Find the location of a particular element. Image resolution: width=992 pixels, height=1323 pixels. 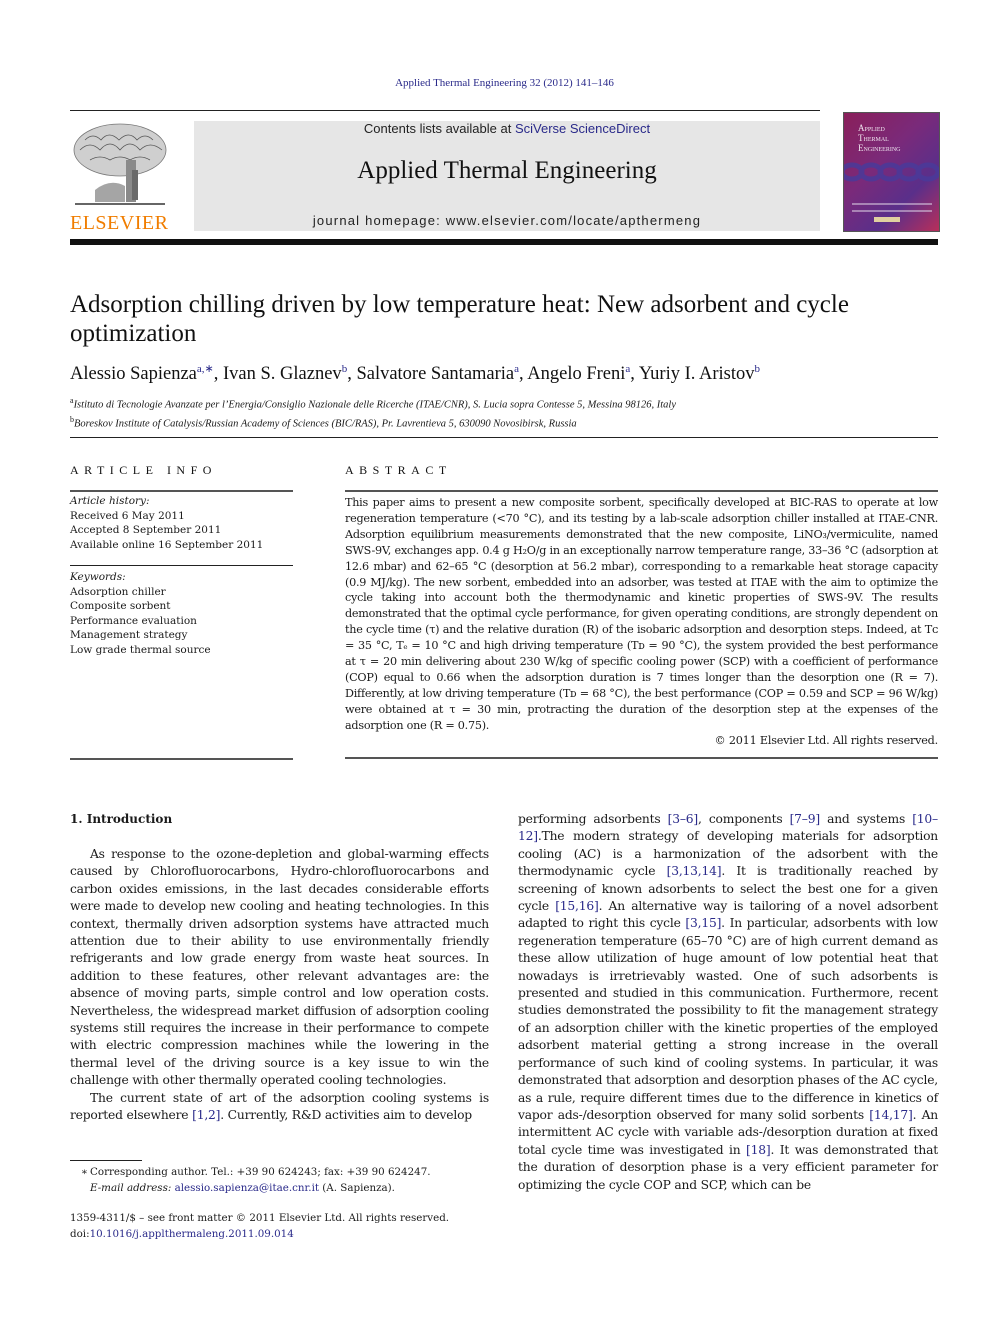

author: Alessio Sapienzaa,∗, is located at coordinates (147, 374).